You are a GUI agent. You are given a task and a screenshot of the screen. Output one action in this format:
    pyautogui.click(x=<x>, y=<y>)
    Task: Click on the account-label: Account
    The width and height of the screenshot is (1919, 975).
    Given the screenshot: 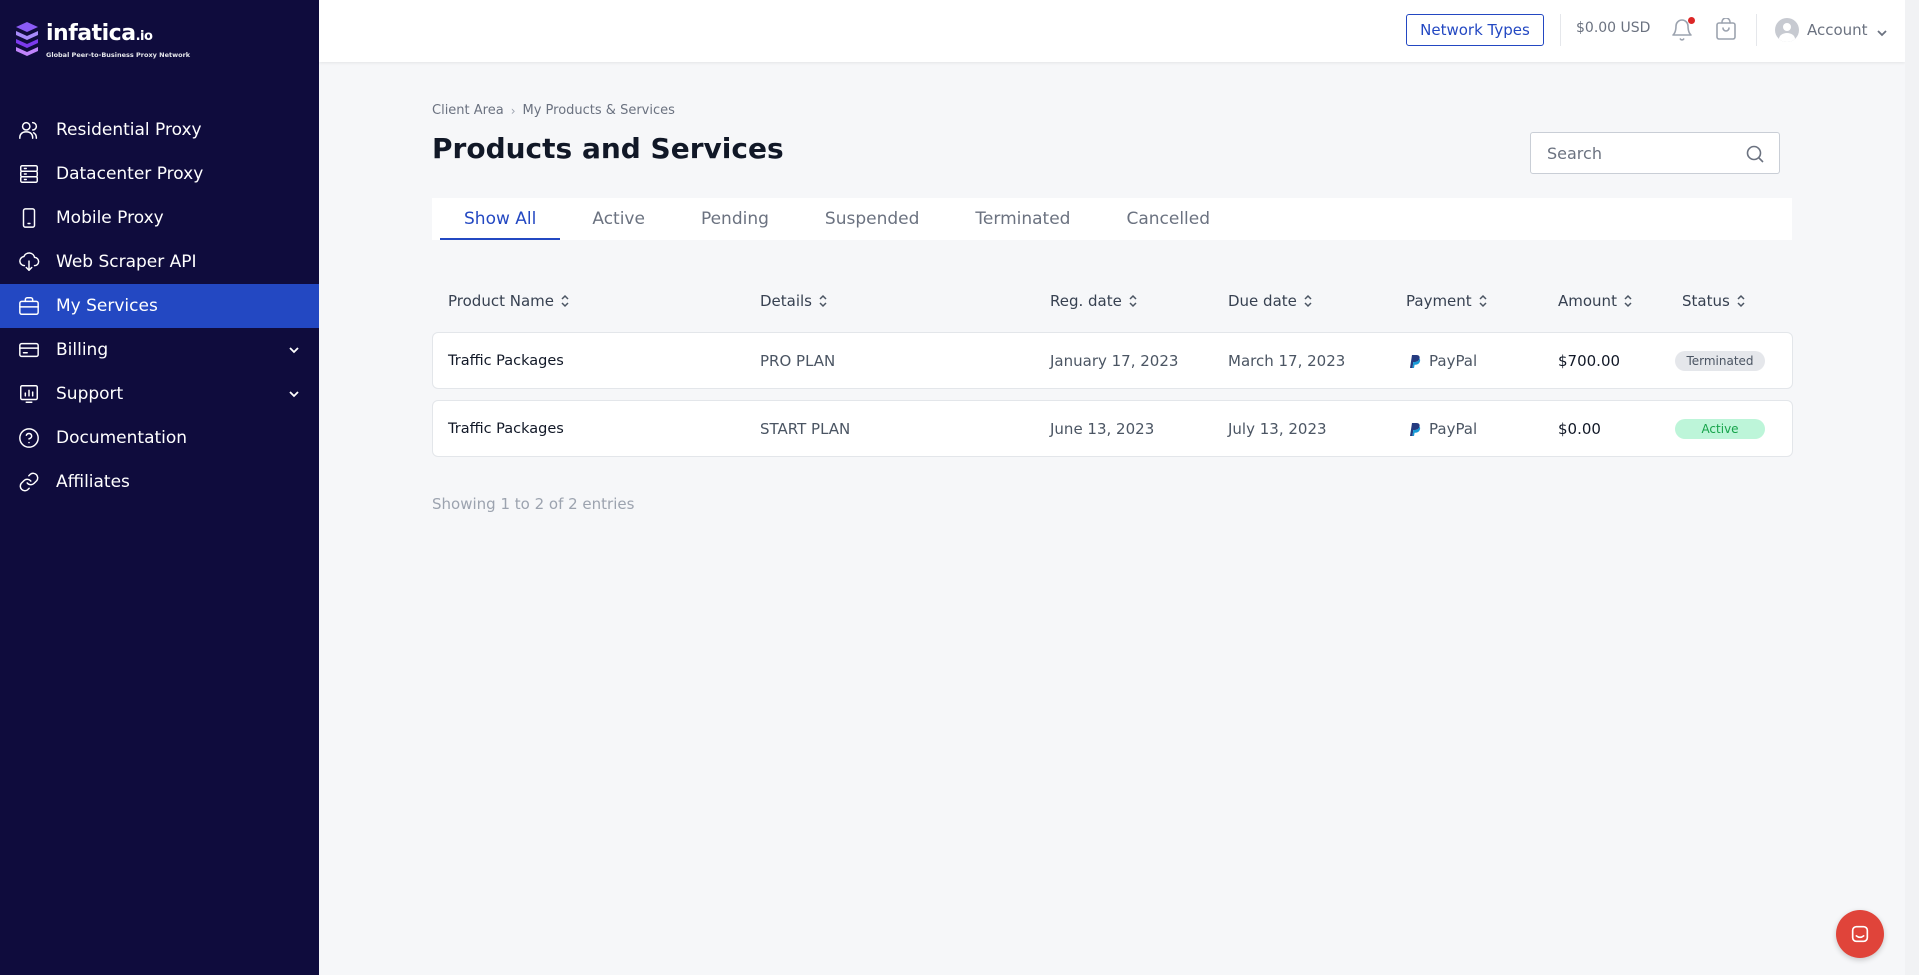 What is the action you would take?
    pyautogui.click(x=1837, y=30)
    